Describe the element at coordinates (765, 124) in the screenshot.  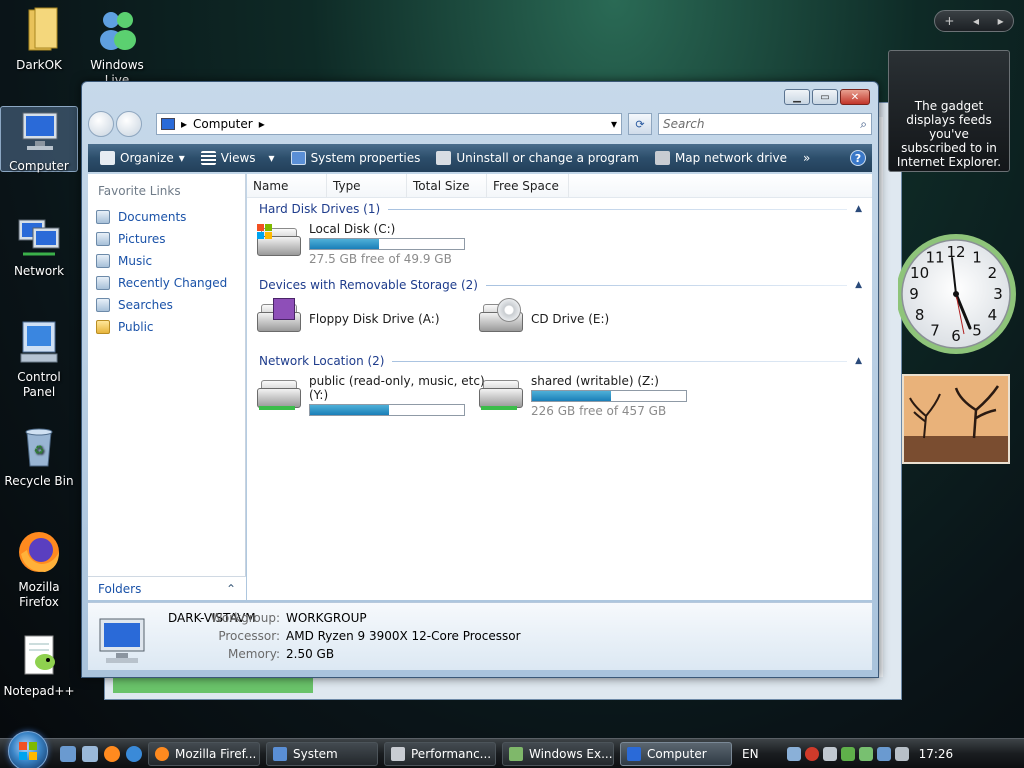
I see `search-input: Search ⌕` at that location.